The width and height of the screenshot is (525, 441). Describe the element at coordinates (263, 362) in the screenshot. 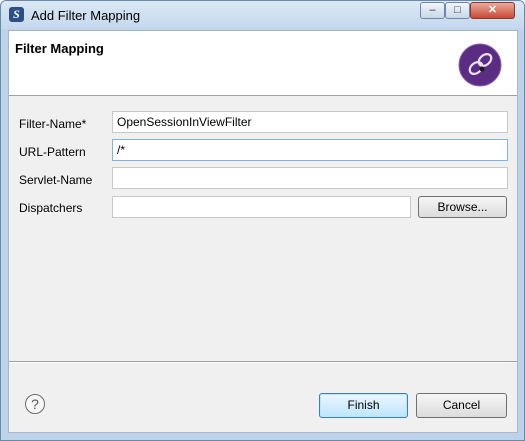

I see `footer-separator` at that location.